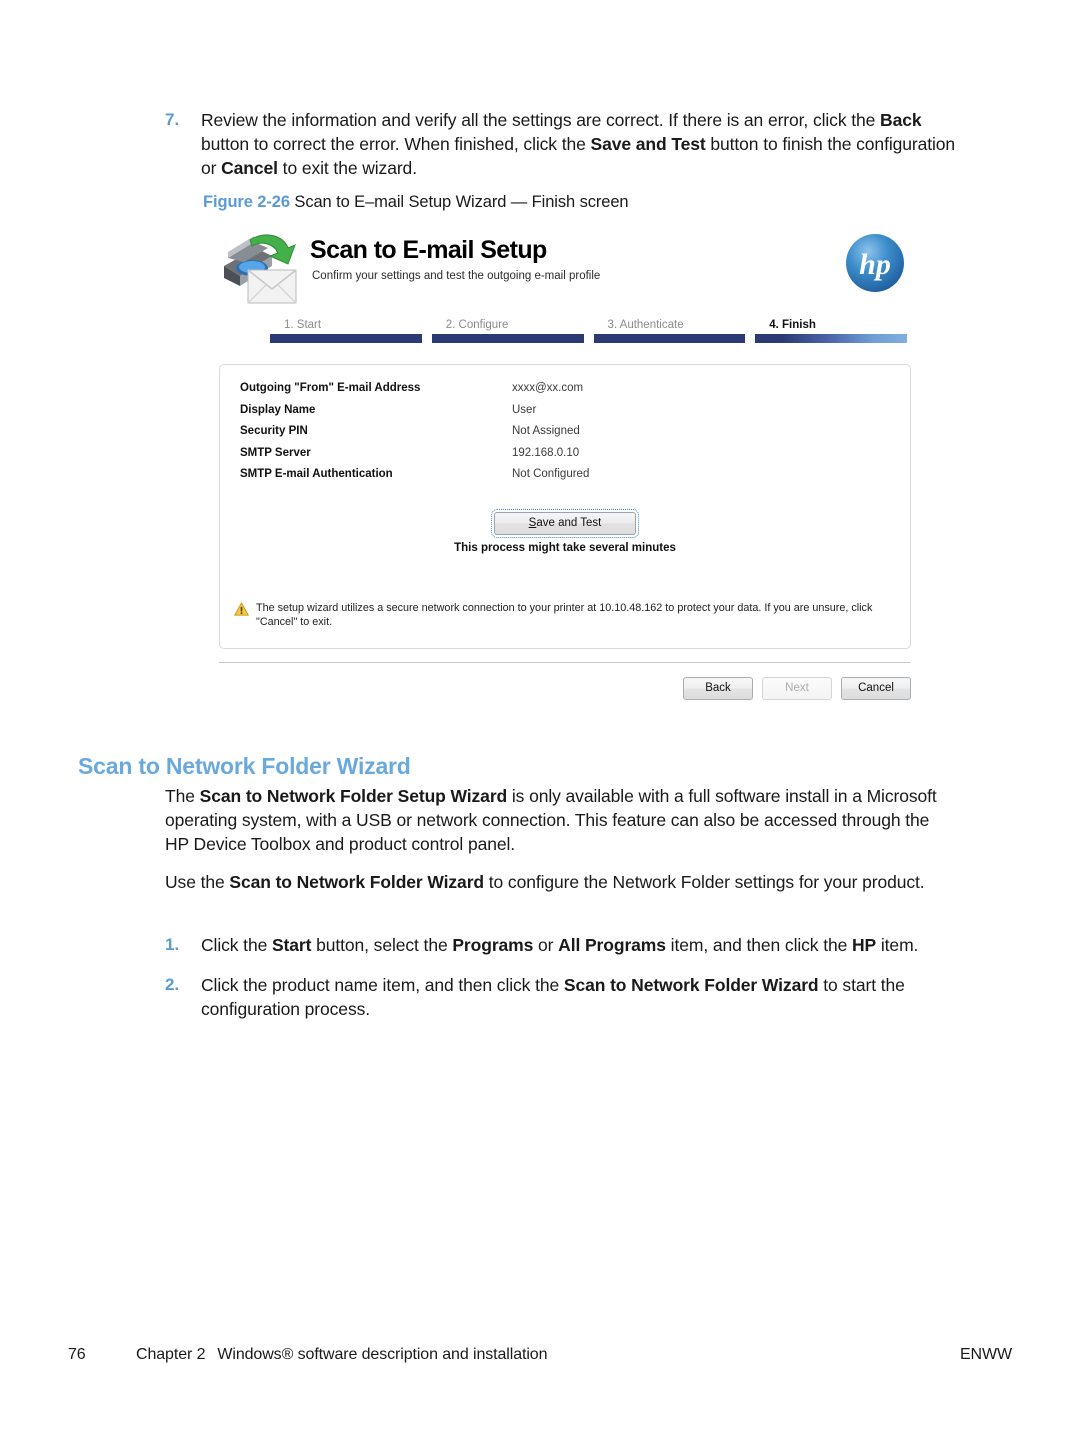  I want to click on save-label-rest: ave and Test, so click(569, 523).